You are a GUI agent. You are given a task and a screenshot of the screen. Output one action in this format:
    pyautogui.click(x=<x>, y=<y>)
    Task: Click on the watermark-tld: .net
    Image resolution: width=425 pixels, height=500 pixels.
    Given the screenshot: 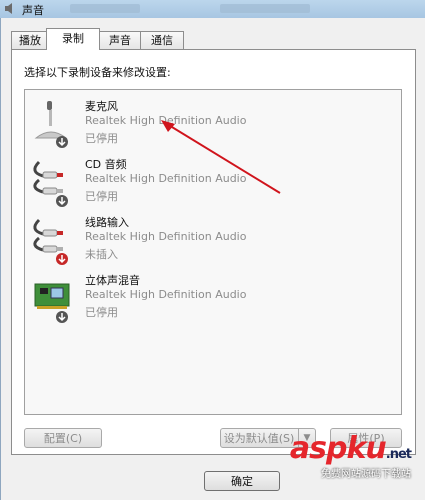 What is the action you would take?
    pyautogui.click(x=398, y=454)
    